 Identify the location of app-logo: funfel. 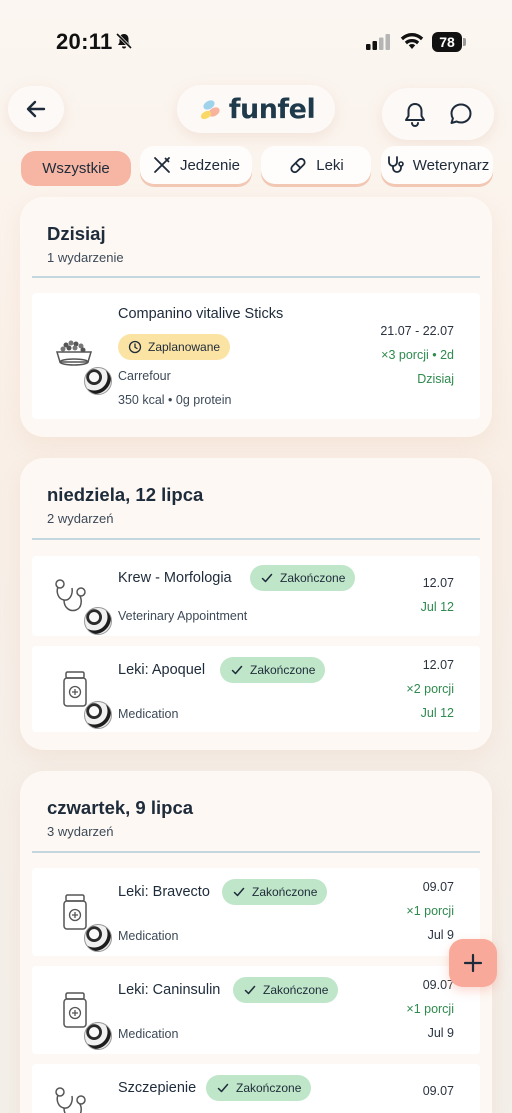
(256, 109).